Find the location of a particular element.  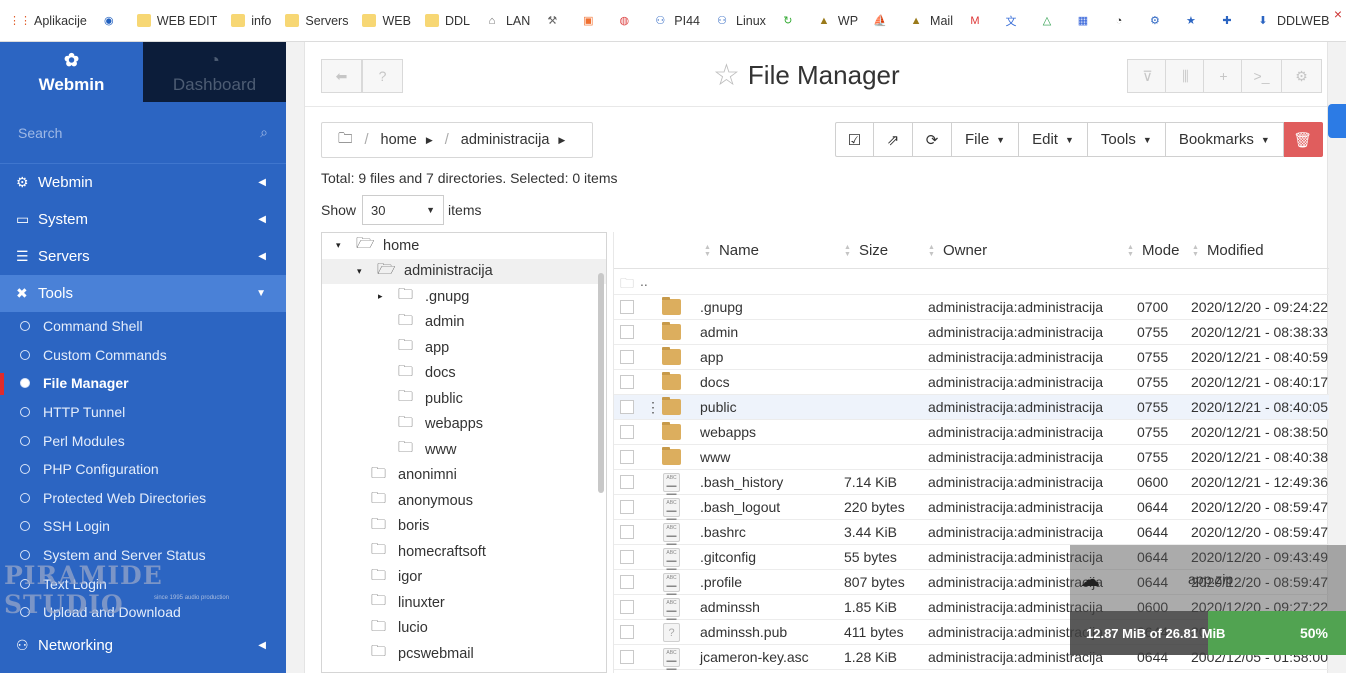

bookmark-item: ⛵ is located at coordinates (883, 21).